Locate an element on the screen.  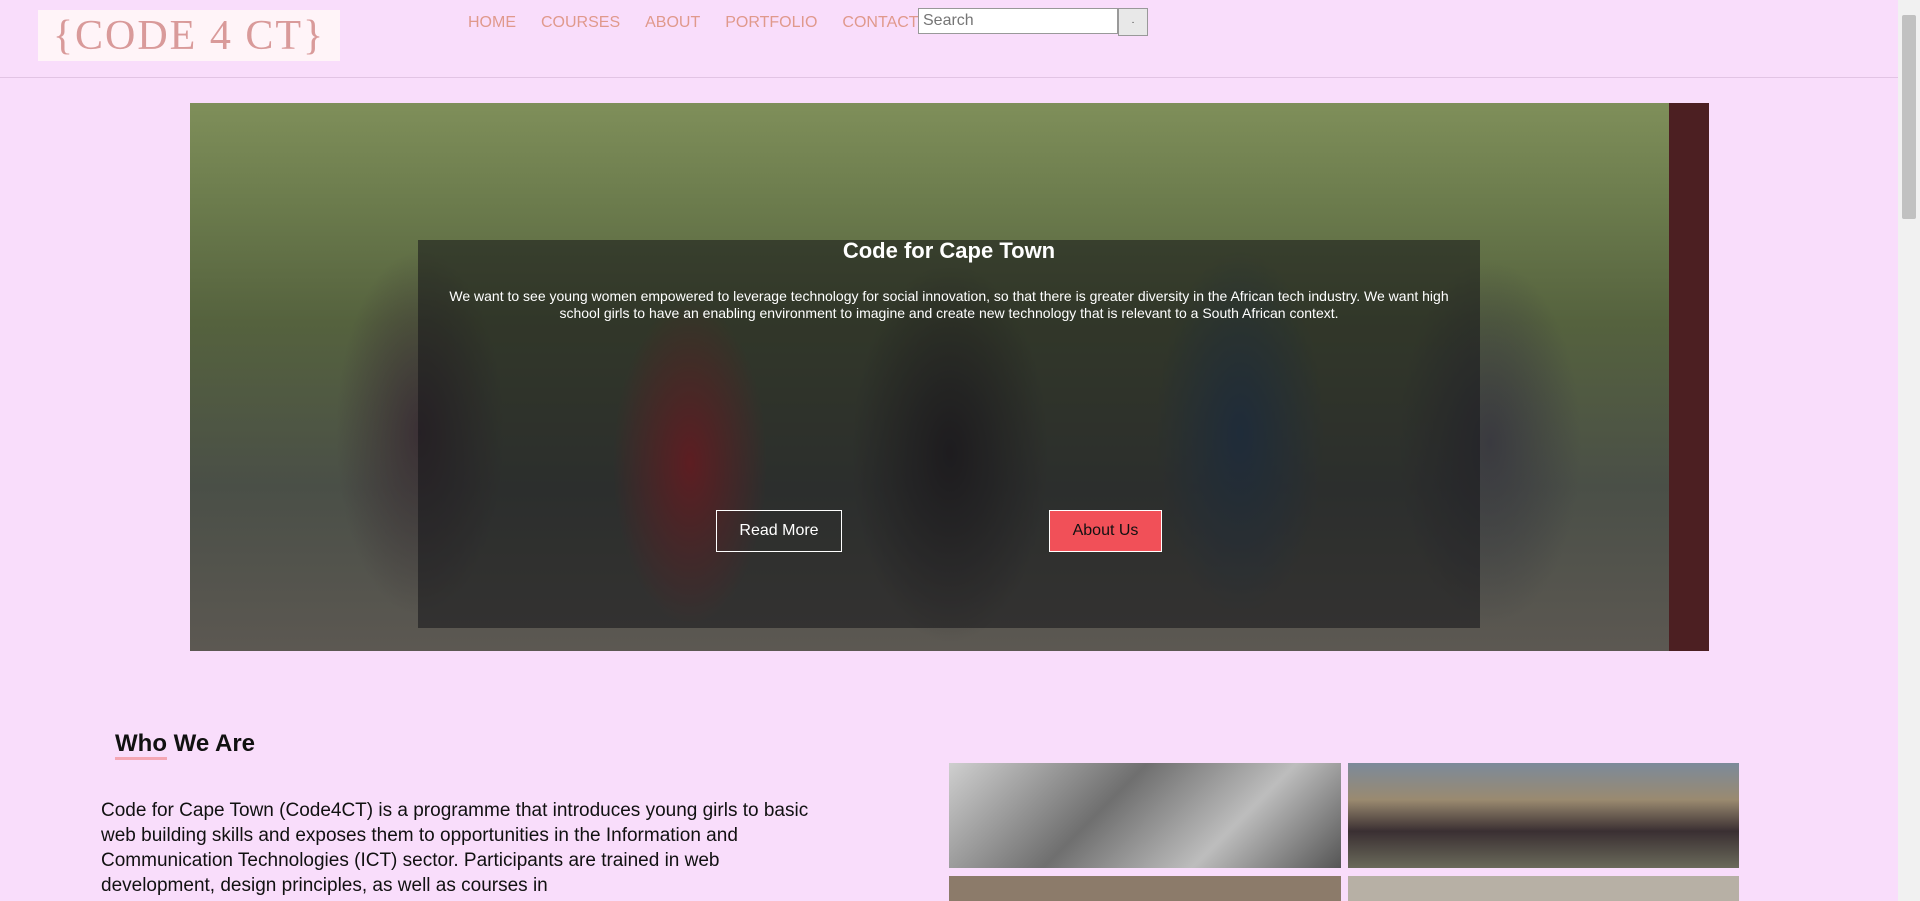
scrollbar-thumb is located at coordinates (1909, 117).